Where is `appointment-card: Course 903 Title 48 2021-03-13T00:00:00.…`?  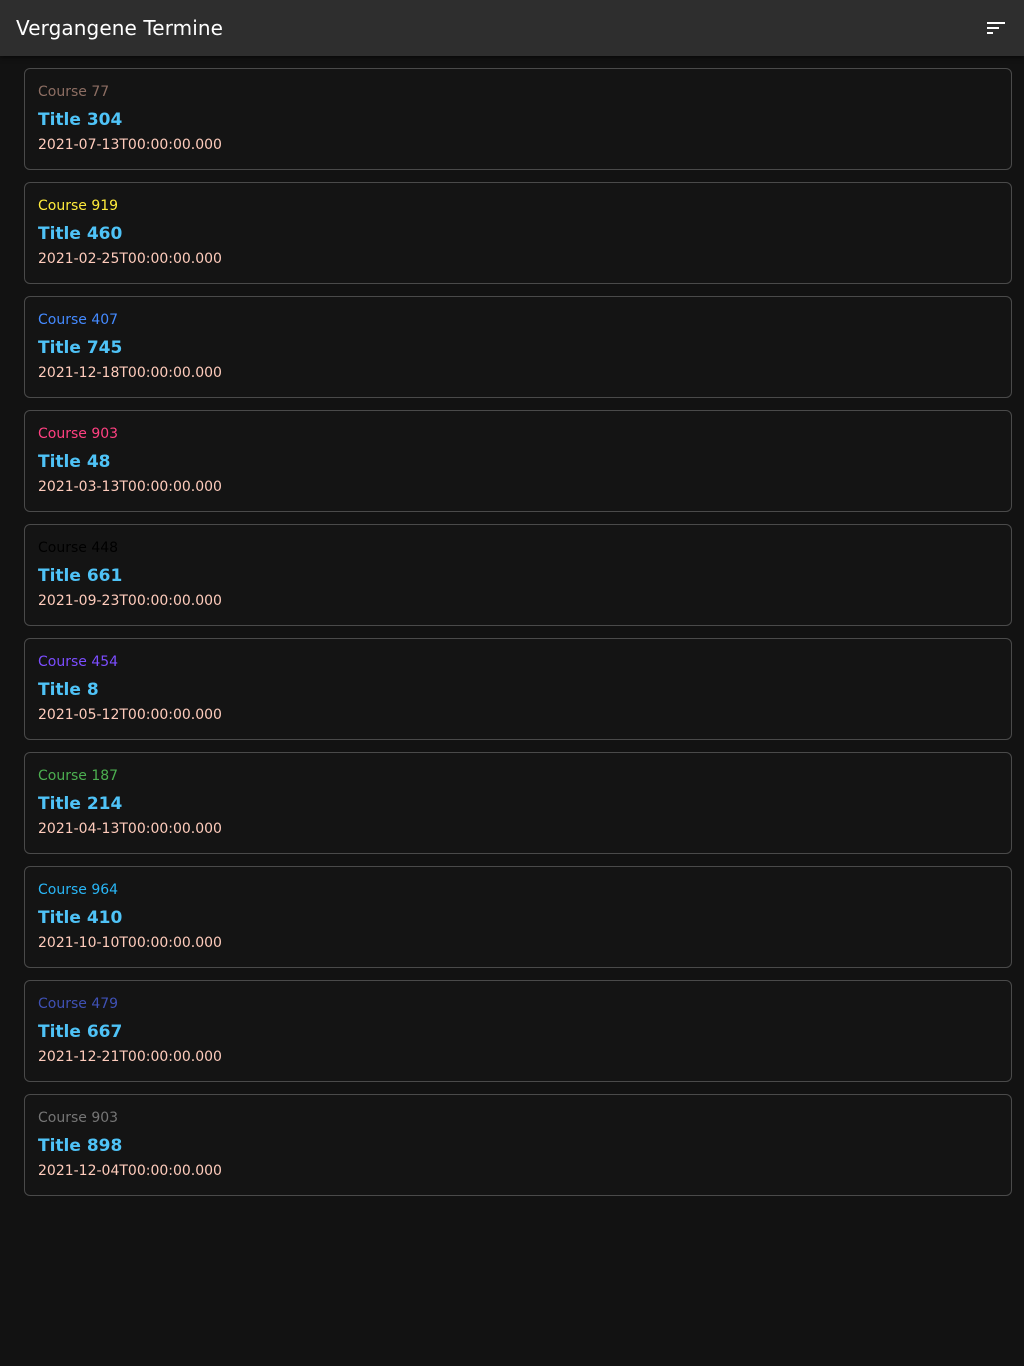
appointment-card: Course 903 Title 48 2021-03-13T00:00:00.… is located at coordinates (518, 461).